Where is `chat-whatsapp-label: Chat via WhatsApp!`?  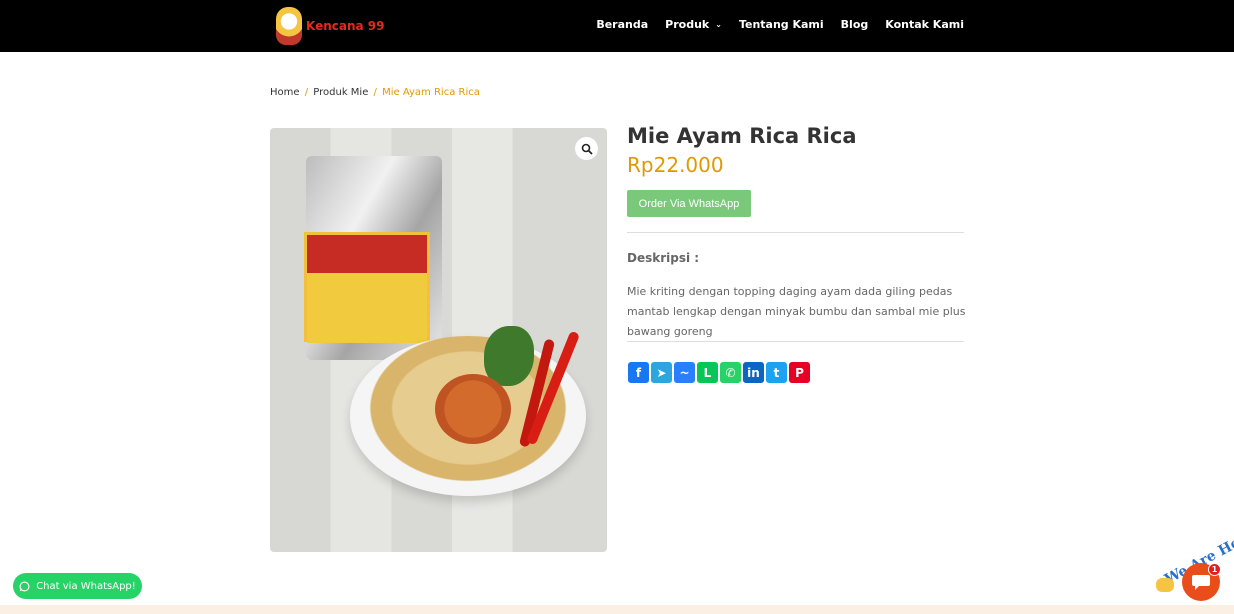 chat-whatsapp-label: Chat via WhatsApp! is located at coordinates (86, 586).